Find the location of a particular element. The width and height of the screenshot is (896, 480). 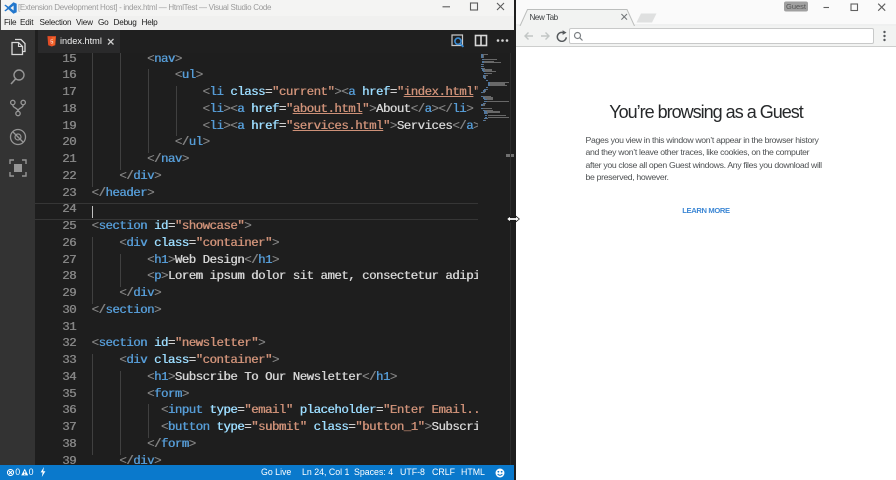

svg-text: New Tab is located at coordinates (544, 17).